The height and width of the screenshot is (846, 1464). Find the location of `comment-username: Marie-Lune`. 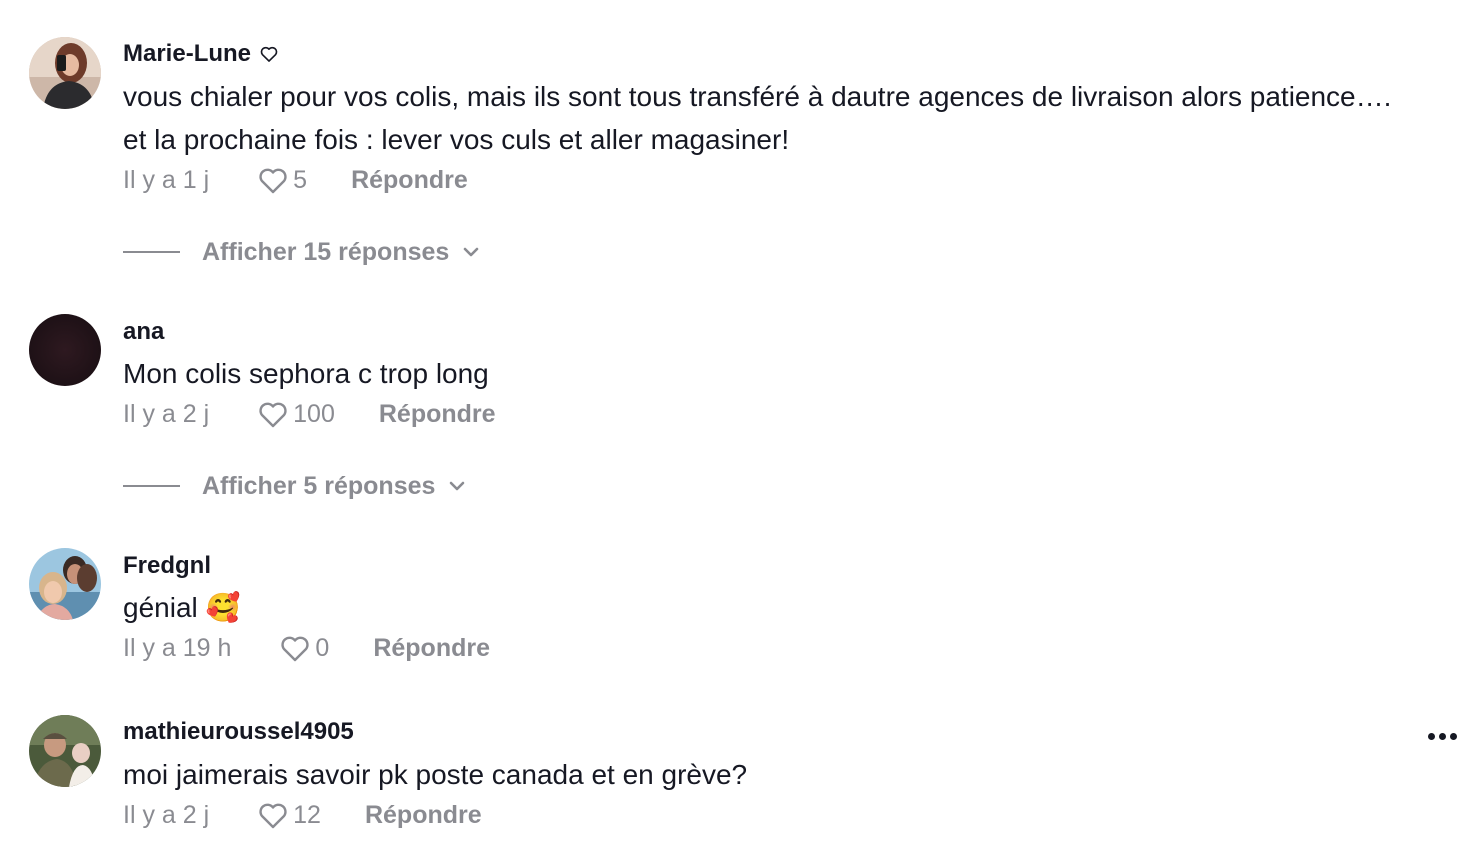

comment-username: Marie-Lune is located at coordinates (201, 54).